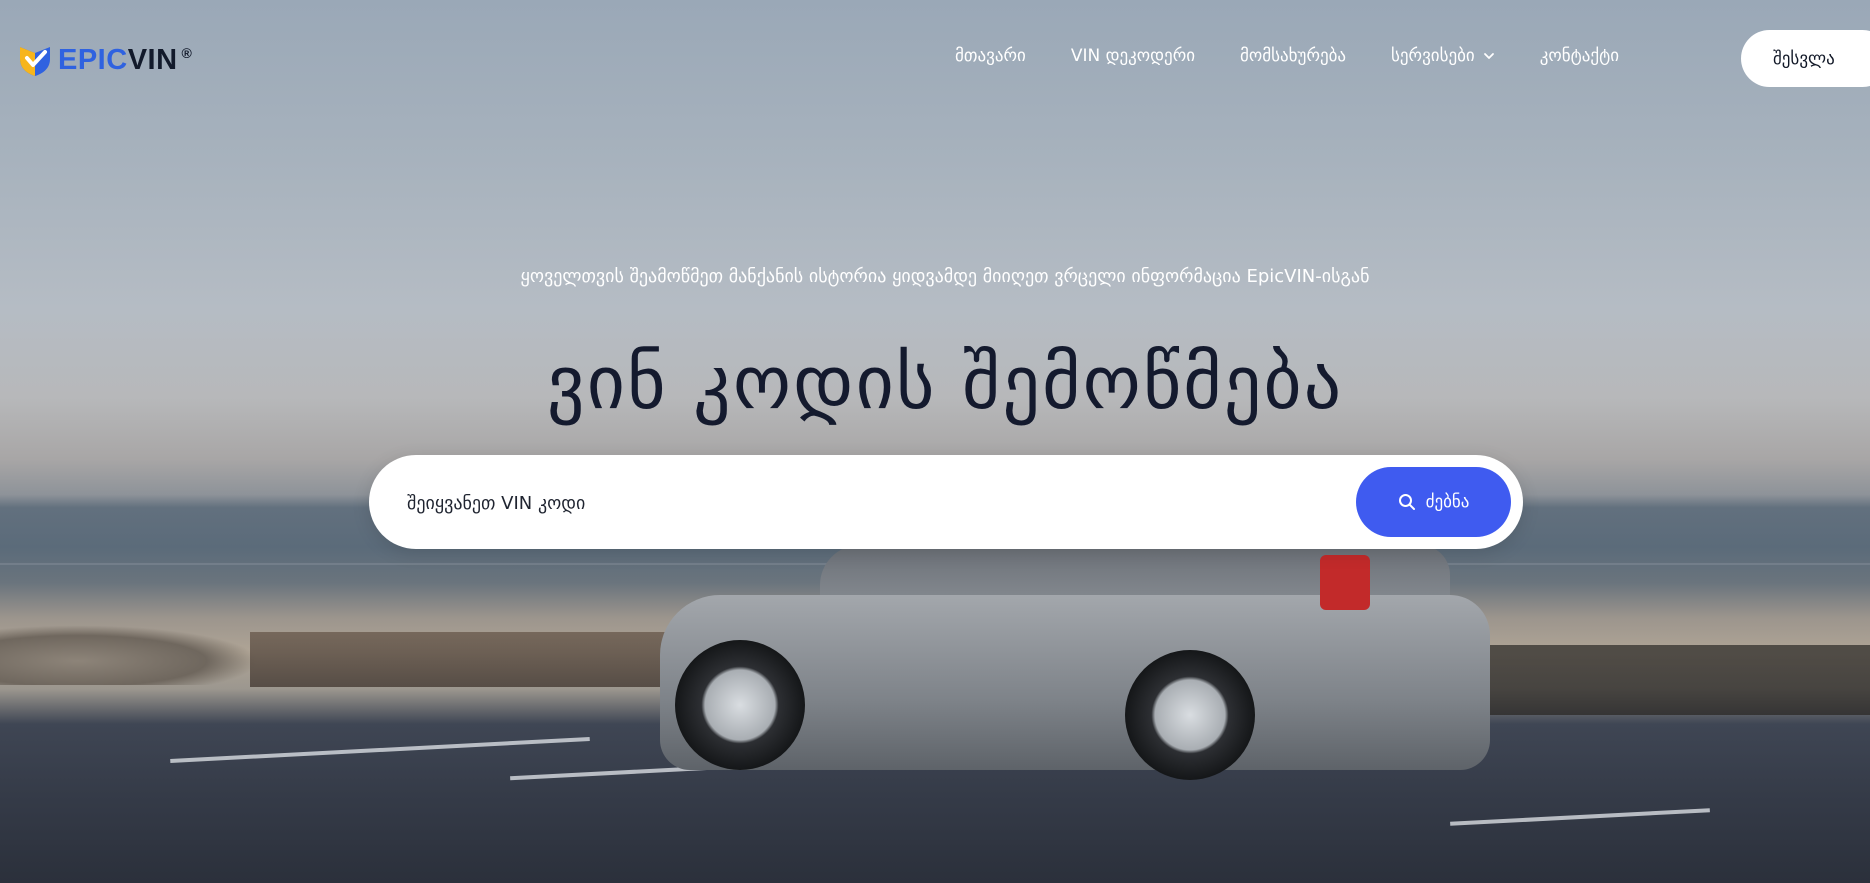  Describe the element at coordinates (1447, 502) in the screenshot. I see `search-button-label: ძებნა` at that location.